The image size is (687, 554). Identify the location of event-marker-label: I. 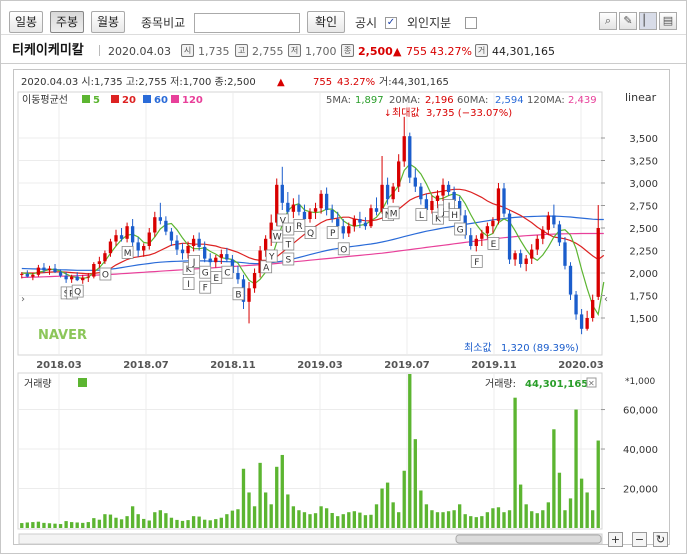
(188, 285).